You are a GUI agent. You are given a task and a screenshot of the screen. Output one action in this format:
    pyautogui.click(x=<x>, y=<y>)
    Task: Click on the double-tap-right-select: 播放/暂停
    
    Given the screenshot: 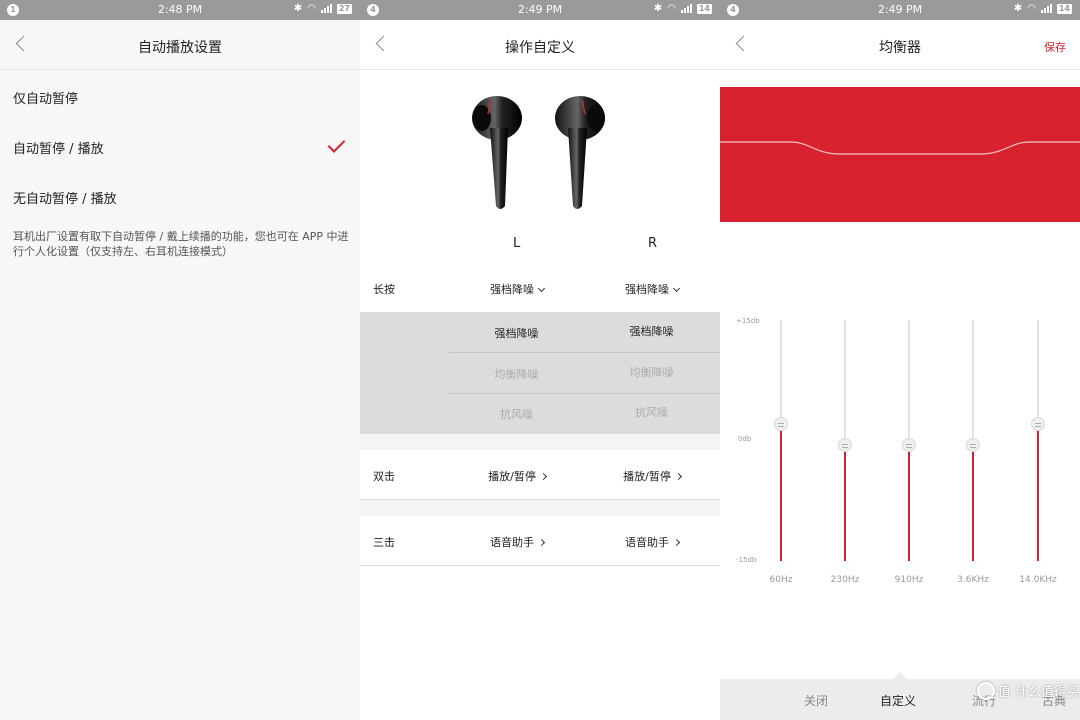 What is the action you would take?
    pyautogui.click(x=652, y=476)
    